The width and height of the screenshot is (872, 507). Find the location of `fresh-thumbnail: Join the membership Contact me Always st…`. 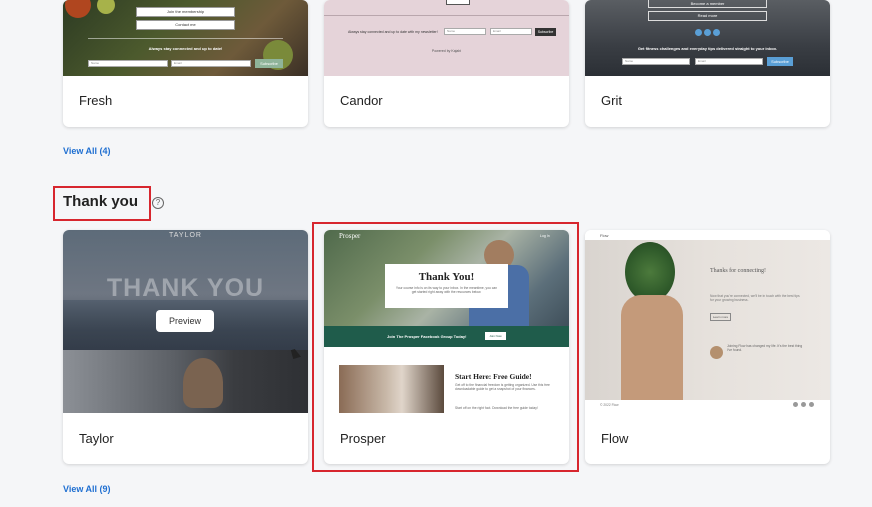

fresh-thumbnail: Join the membership Contact me Always st… is located at coordinates (185, 38).